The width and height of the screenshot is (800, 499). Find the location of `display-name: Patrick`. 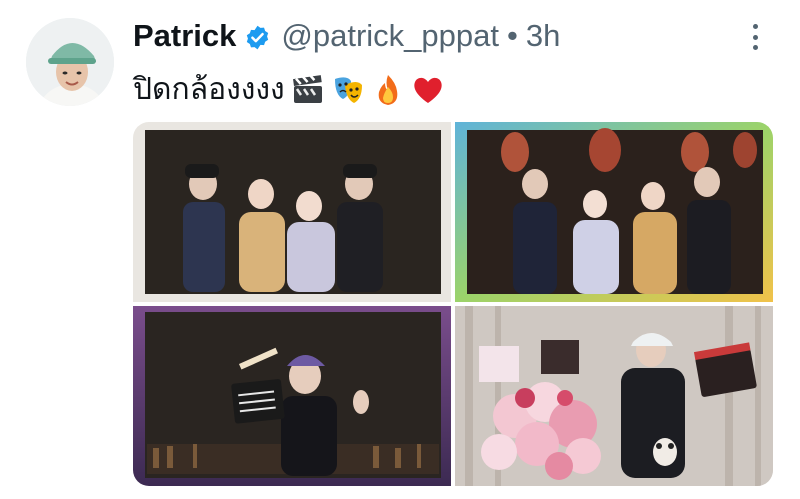

display-name: Patrick is located at coordinates (184, 36).